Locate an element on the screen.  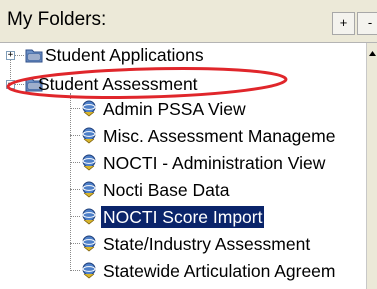
expand-all-button: + is located at coordinates (343, 23).